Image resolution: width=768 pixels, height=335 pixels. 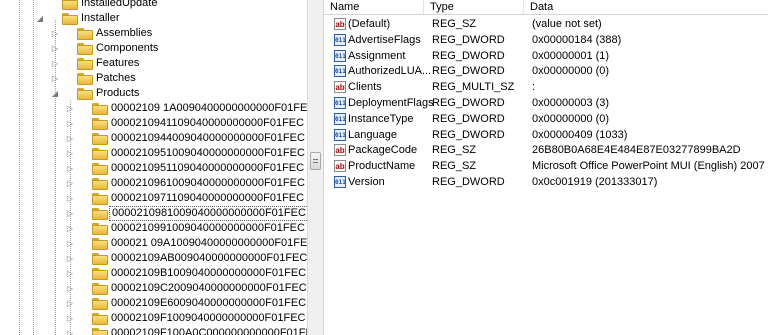 I want to click on value-row: ab (Default) REG_SZ (value not set), so click(x=546, y=24).